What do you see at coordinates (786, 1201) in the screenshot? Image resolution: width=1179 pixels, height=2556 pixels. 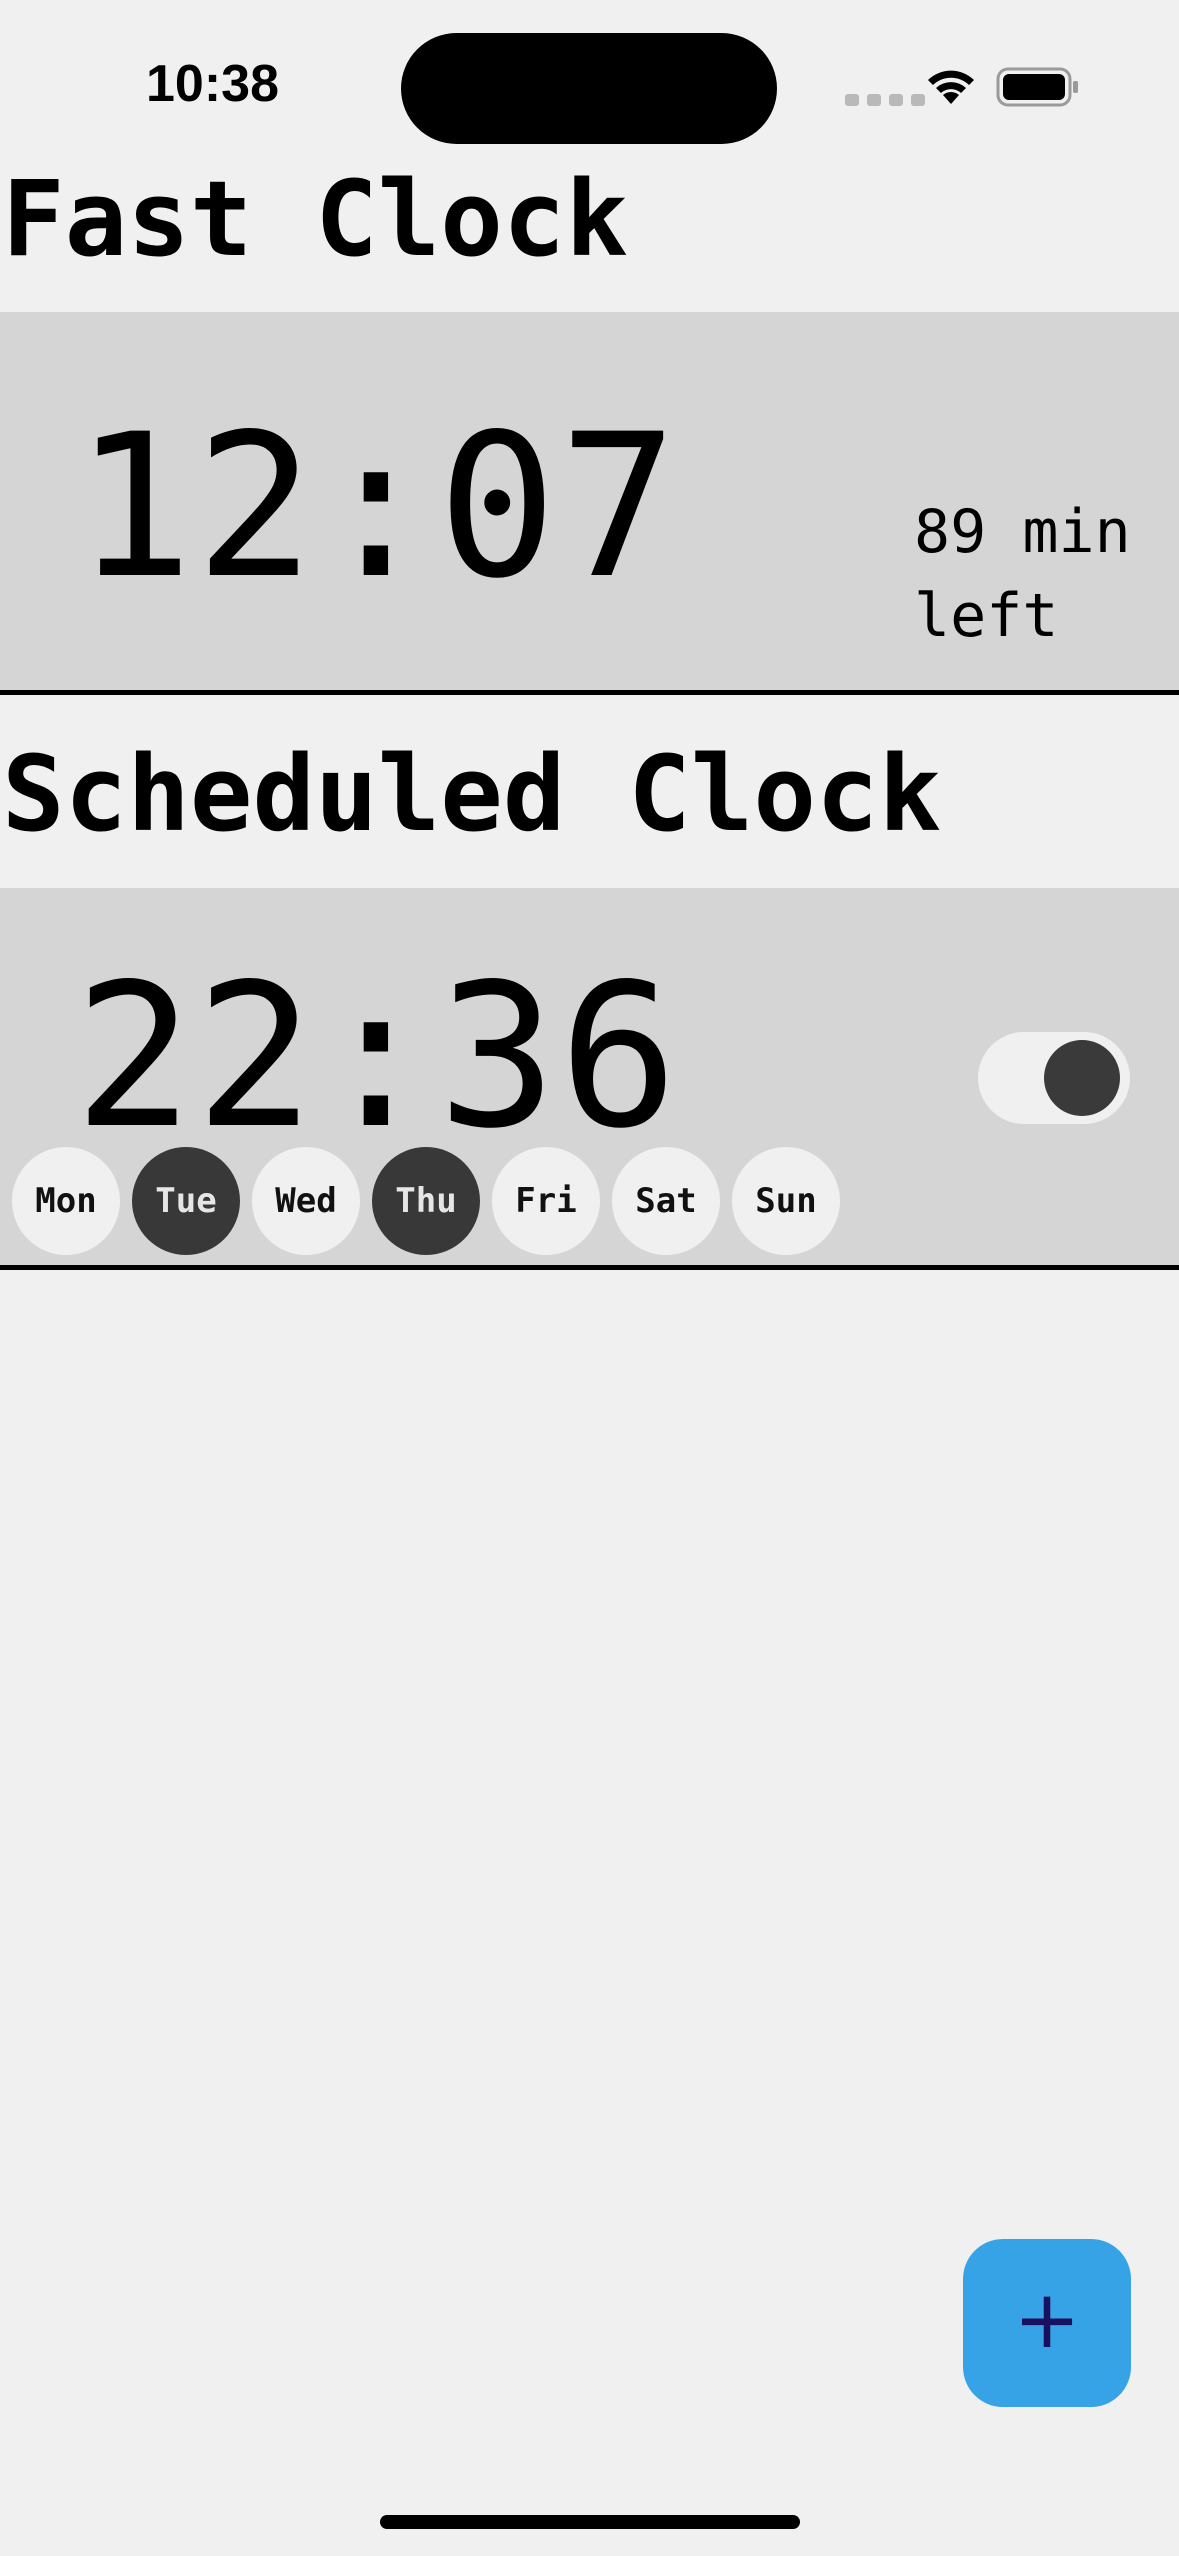 I see `day-toggle-sun: Sun` at bounding box center [786, 1201].